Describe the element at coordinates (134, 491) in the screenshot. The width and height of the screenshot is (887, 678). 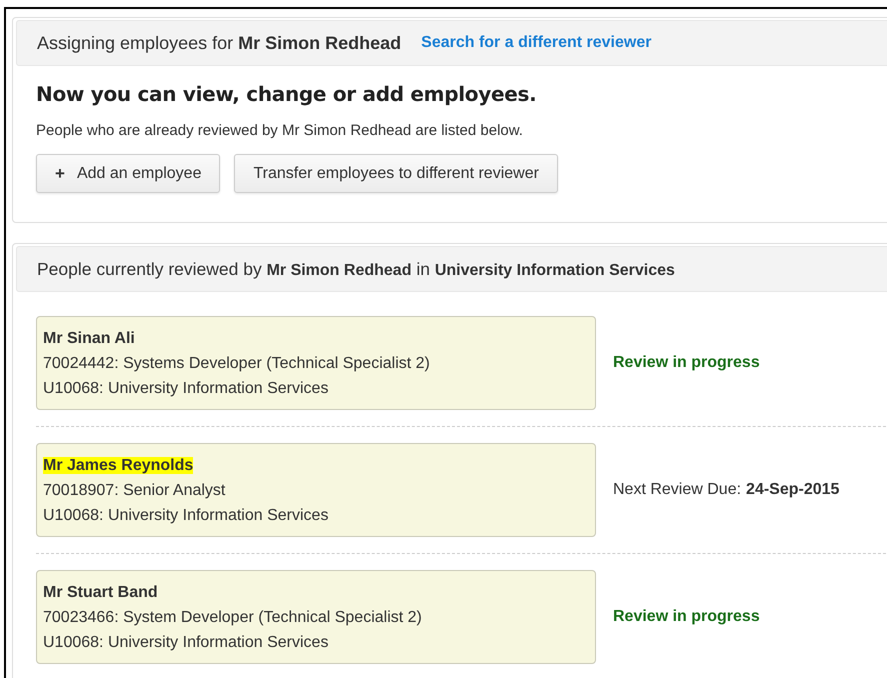
I see `post-text: 70018907: Senior Analyst` at that location.